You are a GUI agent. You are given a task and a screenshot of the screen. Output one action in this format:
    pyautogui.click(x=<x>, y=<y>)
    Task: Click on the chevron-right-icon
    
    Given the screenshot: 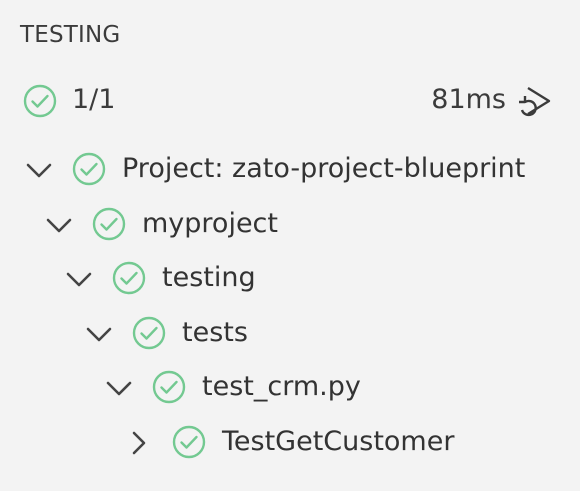 What is the action you would take?
    pyautogui.click(x=140, y=444)
    